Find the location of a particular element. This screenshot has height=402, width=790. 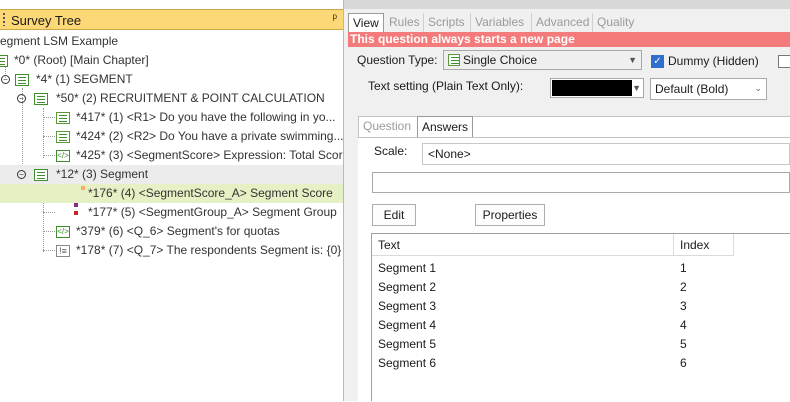

tree-node-segment-block: − *12* (3) Segment is located at coordinates (171, 174).